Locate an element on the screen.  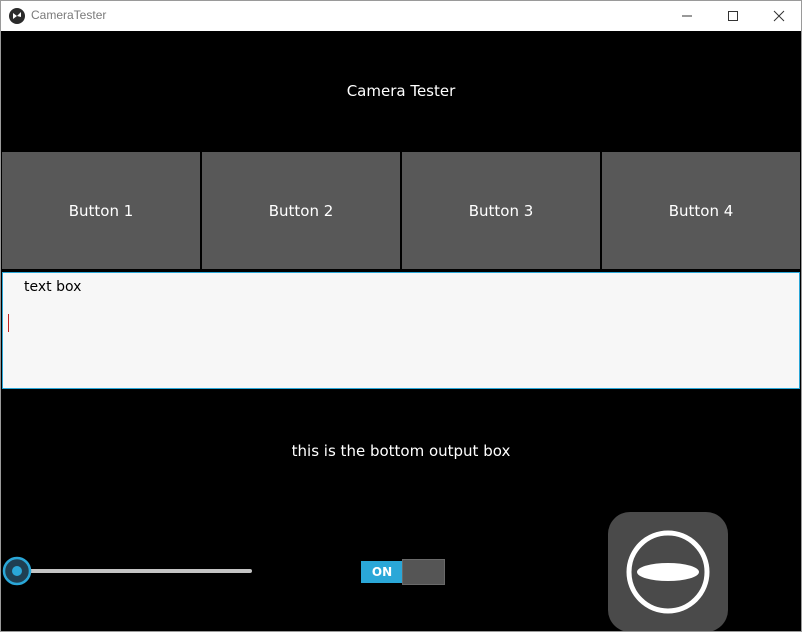
maximize-button is located at coordinates (733, 16).